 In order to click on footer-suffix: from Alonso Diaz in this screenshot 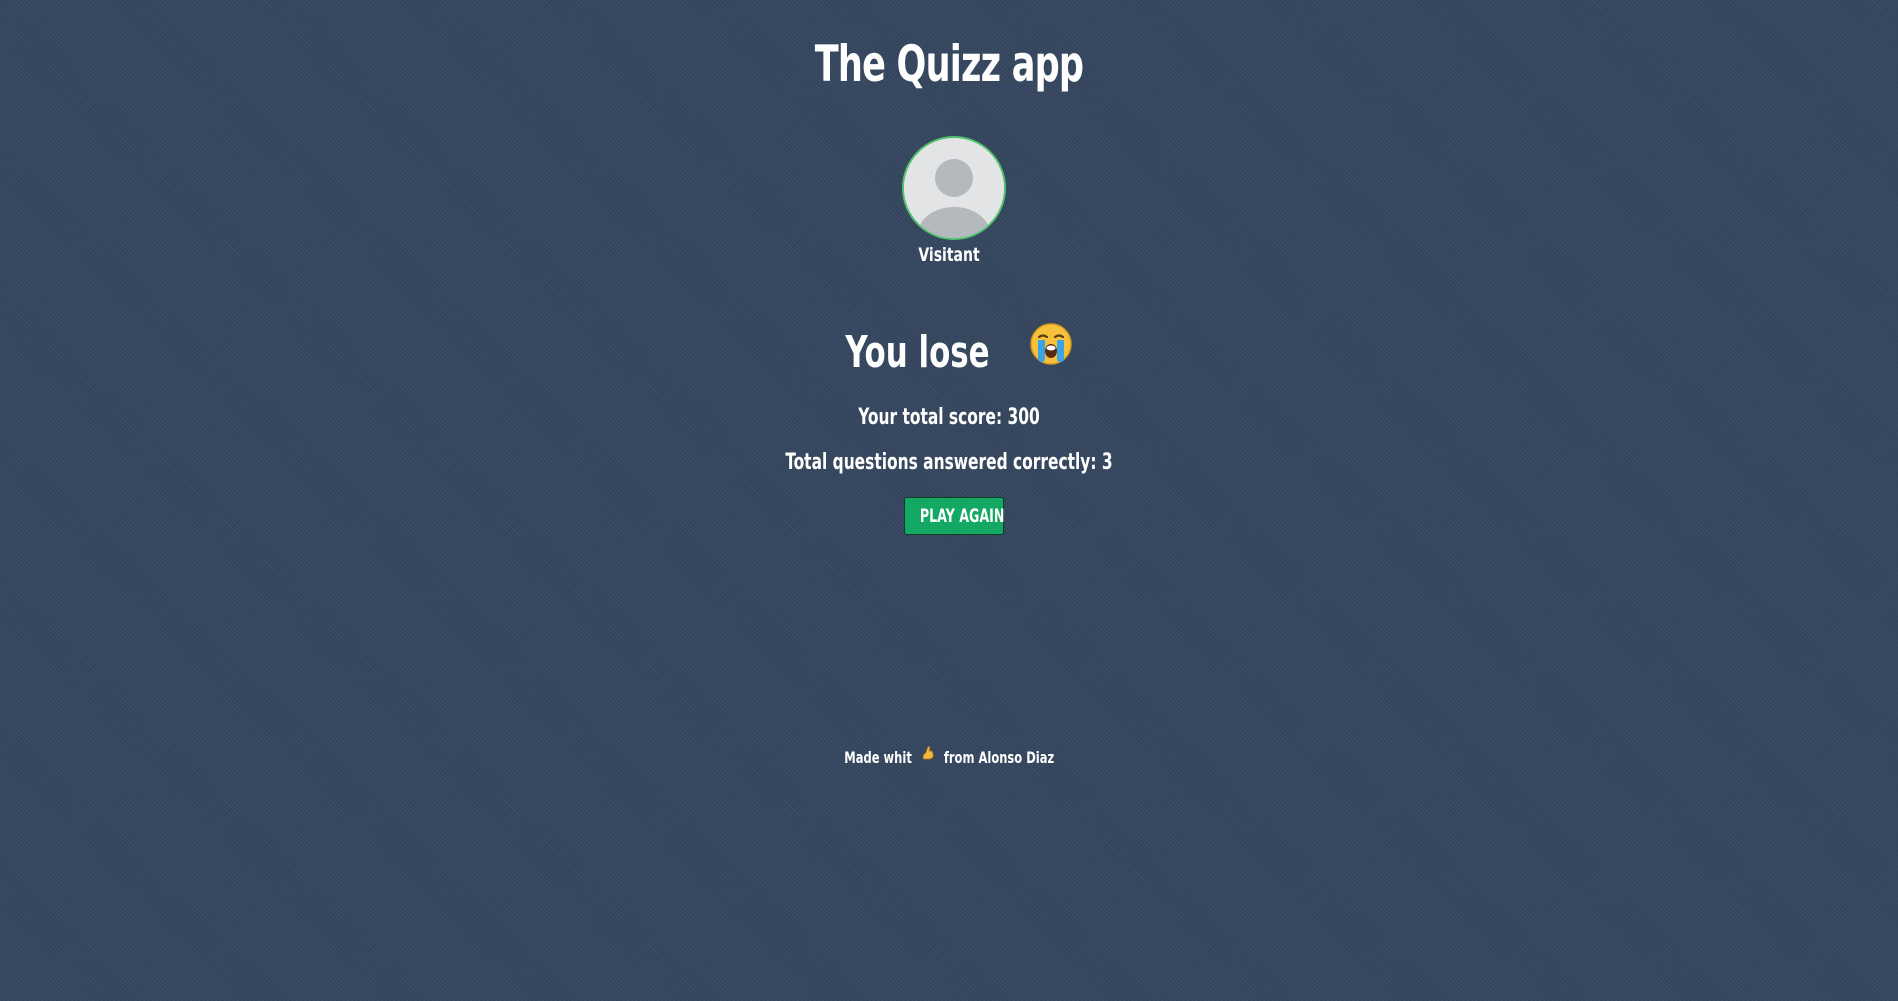, I will do `click(998, 757)`.